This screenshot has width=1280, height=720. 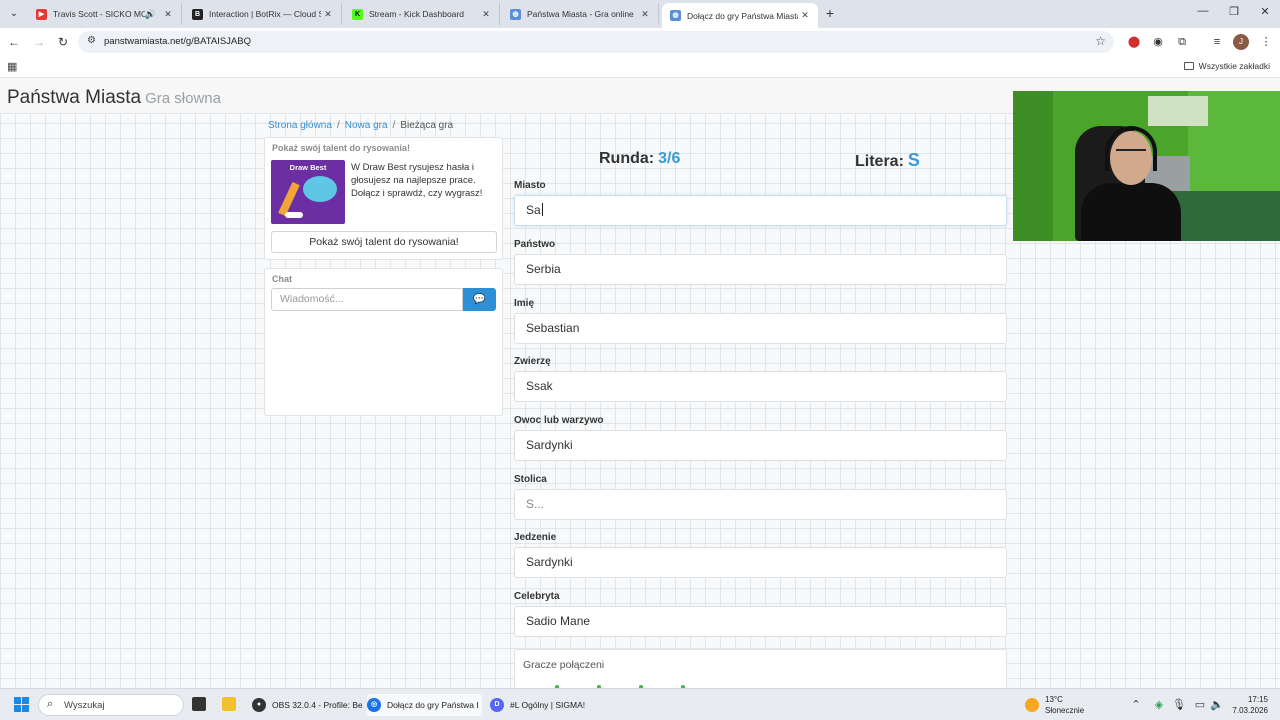 I want to click on address-bar: ⚙ panstwamiasta.net/g/BATAISJABQ ☆, so click(x=596, y=42).